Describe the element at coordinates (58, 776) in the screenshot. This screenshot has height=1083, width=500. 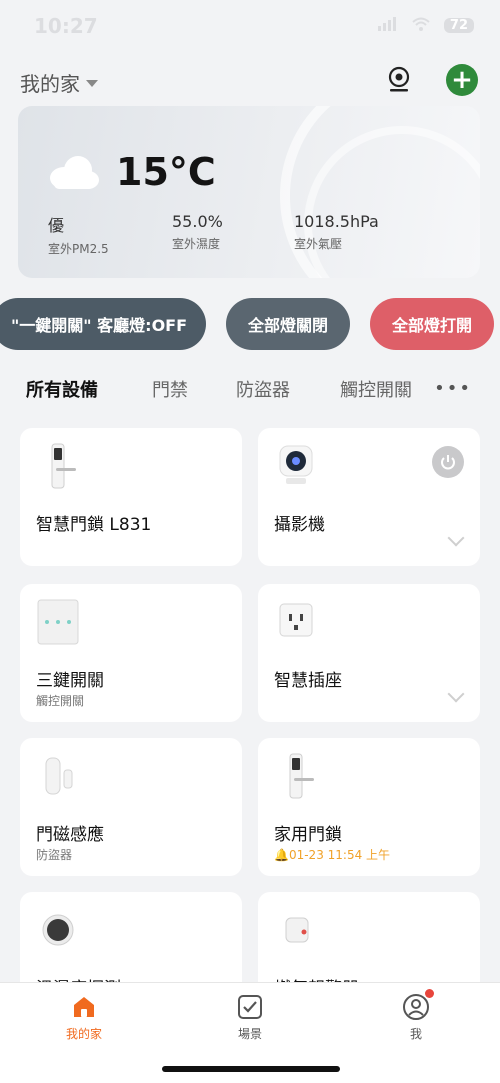
I see `door-sensor-icon` at that location.